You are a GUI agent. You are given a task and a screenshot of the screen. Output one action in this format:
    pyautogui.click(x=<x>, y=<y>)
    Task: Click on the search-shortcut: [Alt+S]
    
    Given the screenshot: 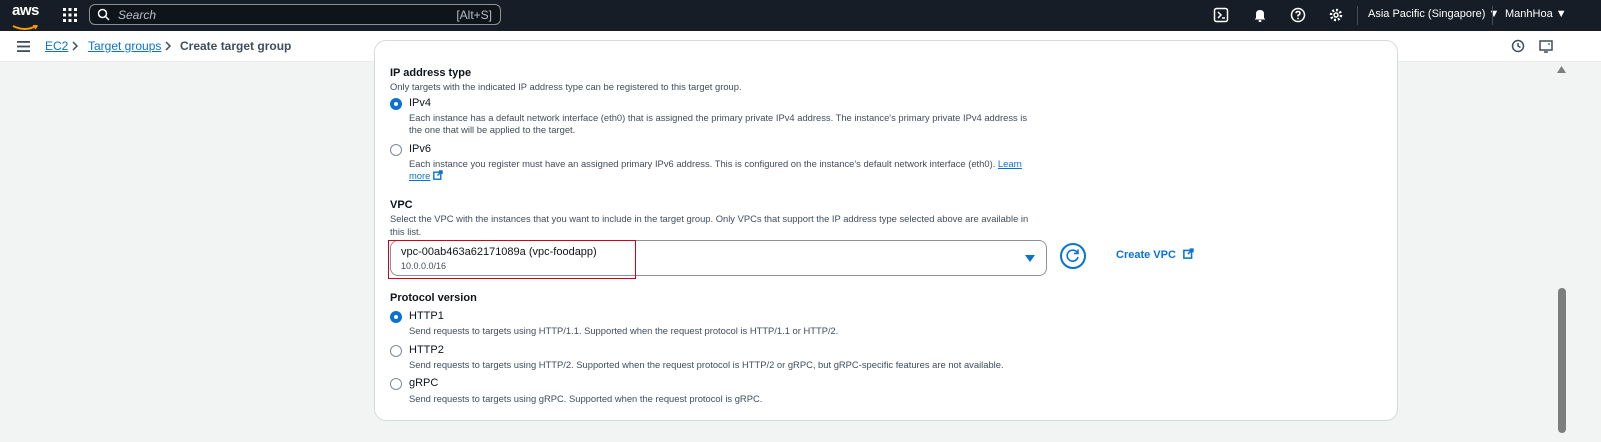 What is the action you would take?
    pyautogui.click(x=474, y=15)
    